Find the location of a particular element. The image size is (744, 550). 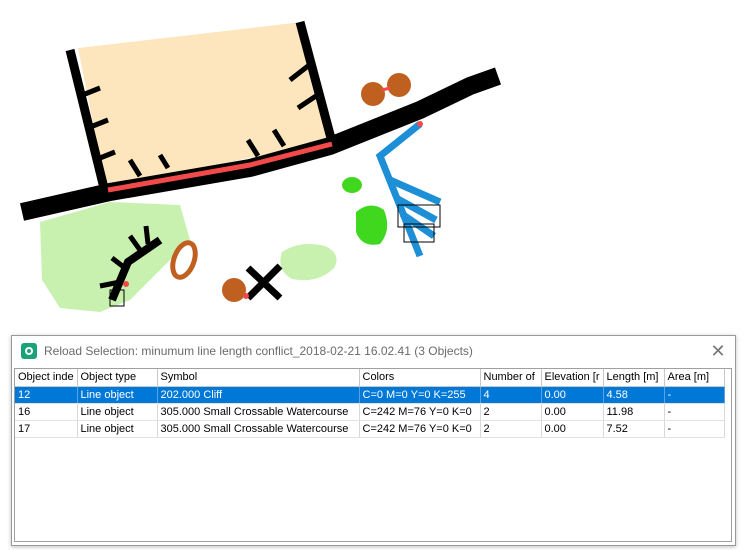

close-icon: ✕ is located at coordinates (718, 351).